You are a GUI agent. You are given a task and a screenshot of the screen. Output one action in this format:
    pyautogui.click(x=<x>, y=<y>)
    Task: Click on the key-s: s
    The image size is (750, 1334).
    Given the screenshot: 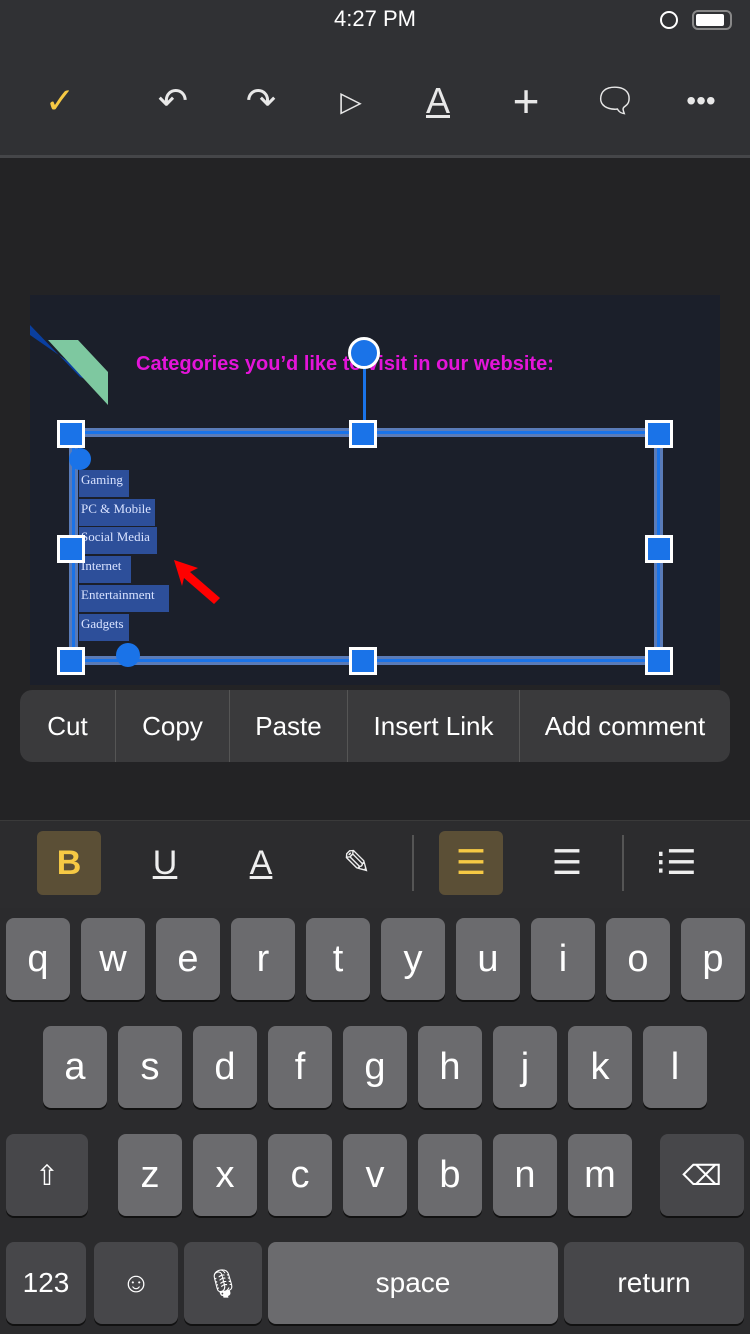 What is the action you would take?
    pyautogui.click(x=150, y=1067)
    